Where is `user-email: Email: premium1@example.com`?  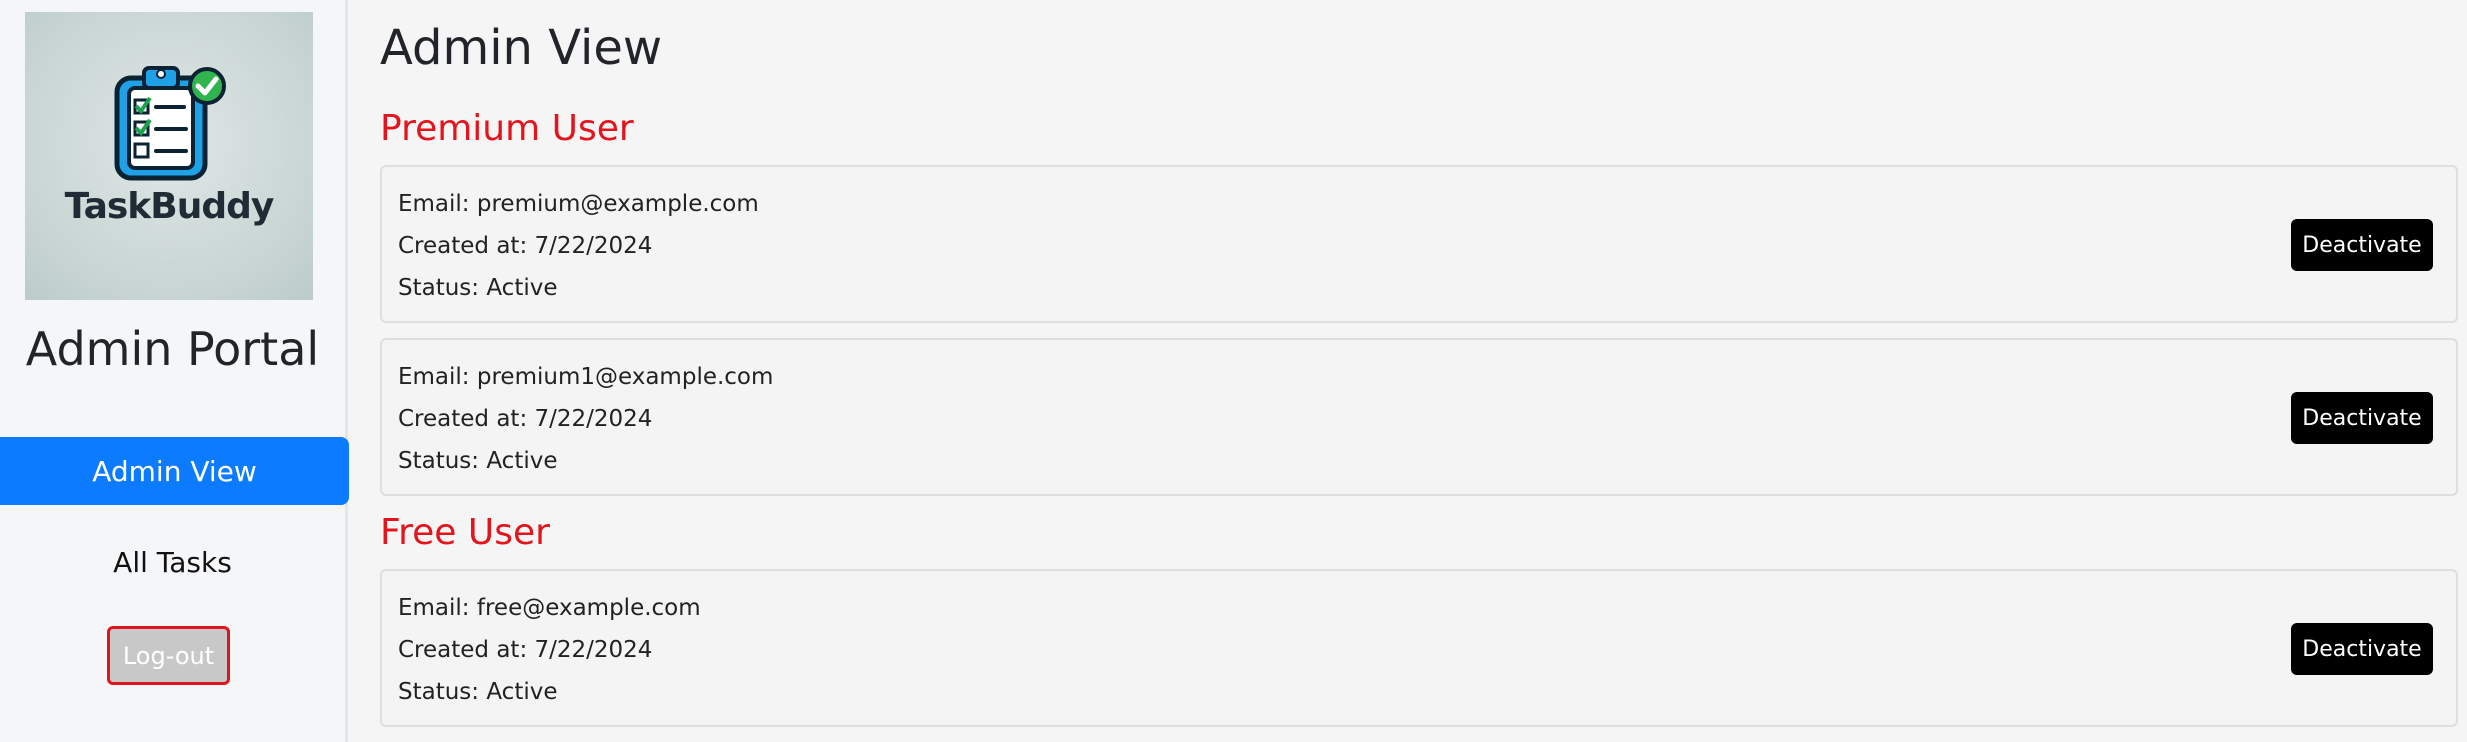
user-email: Email: premium1@example.com is located at coordinates (586, 377).